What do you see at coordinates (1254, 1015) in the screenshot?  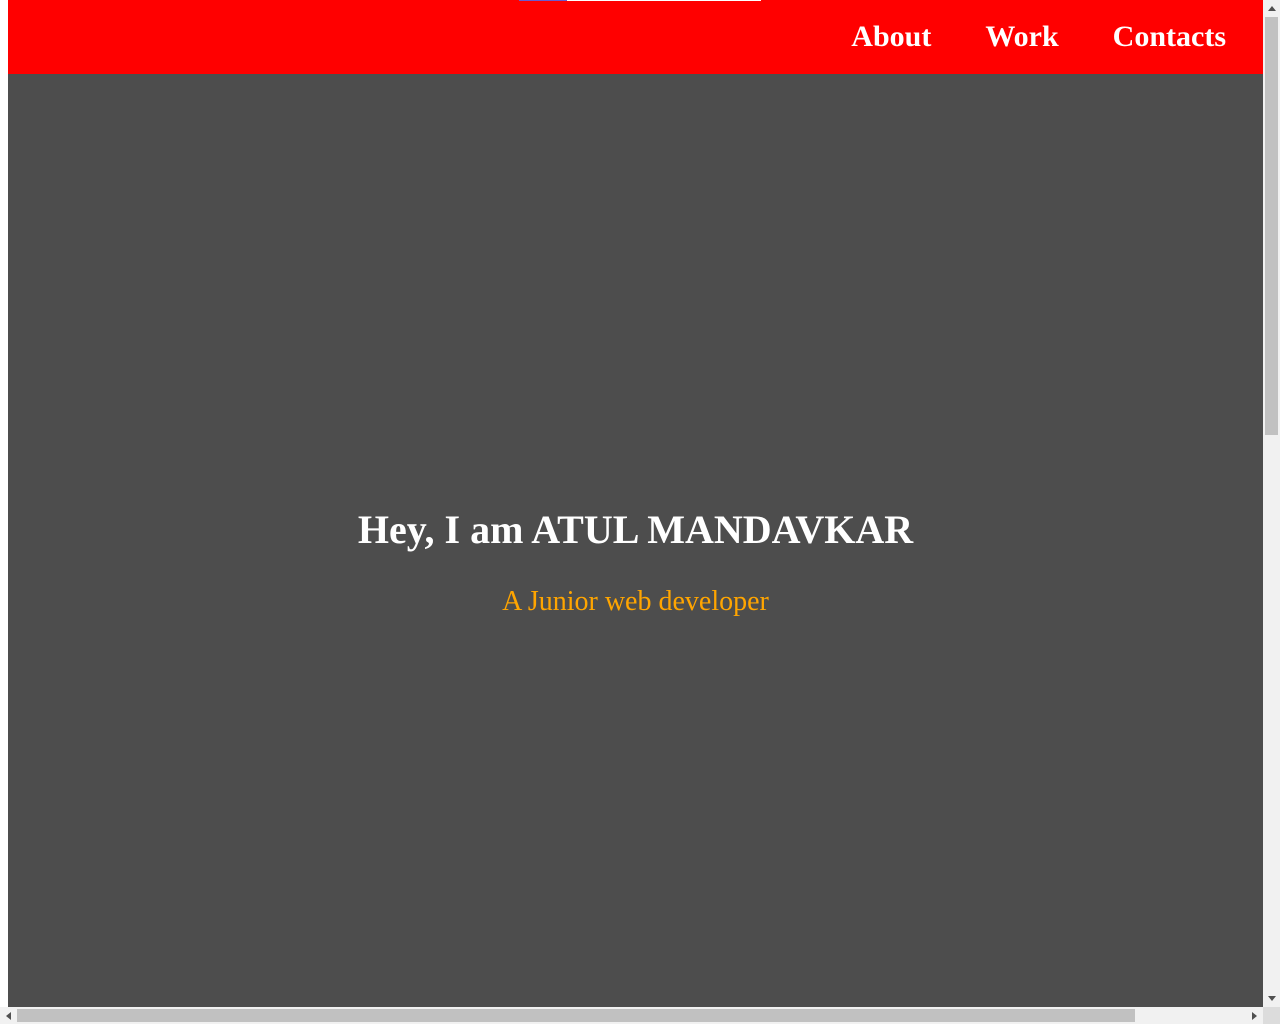 I see `arrow-right-icon` at bounding box center [1254, 1015].